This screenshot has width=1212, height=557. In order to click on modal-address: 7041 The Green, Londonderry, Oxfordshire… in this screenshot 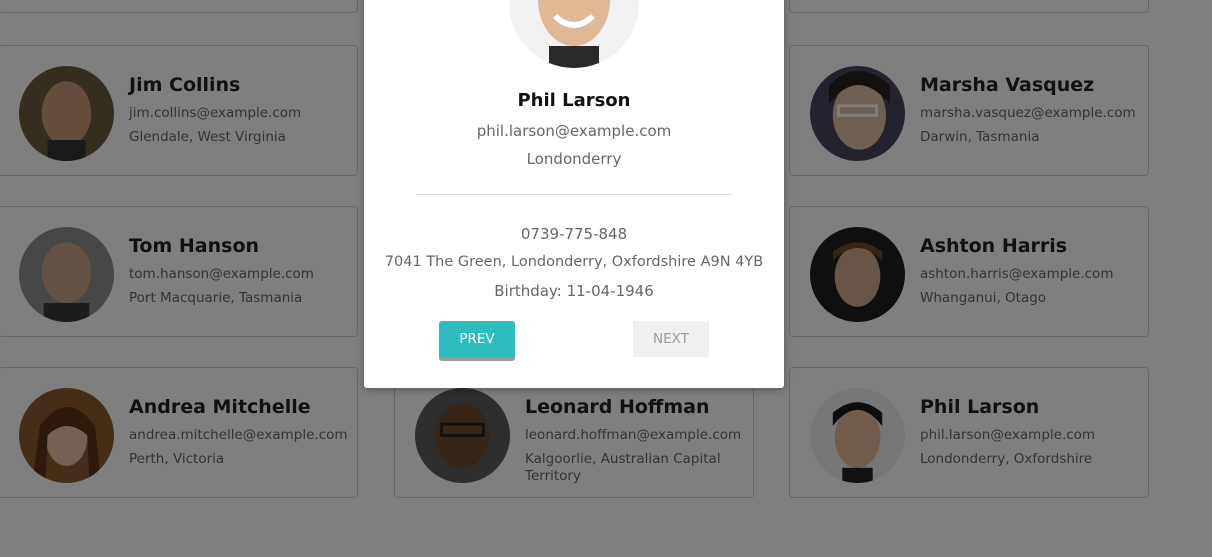, I will do `click(574, 262)`.